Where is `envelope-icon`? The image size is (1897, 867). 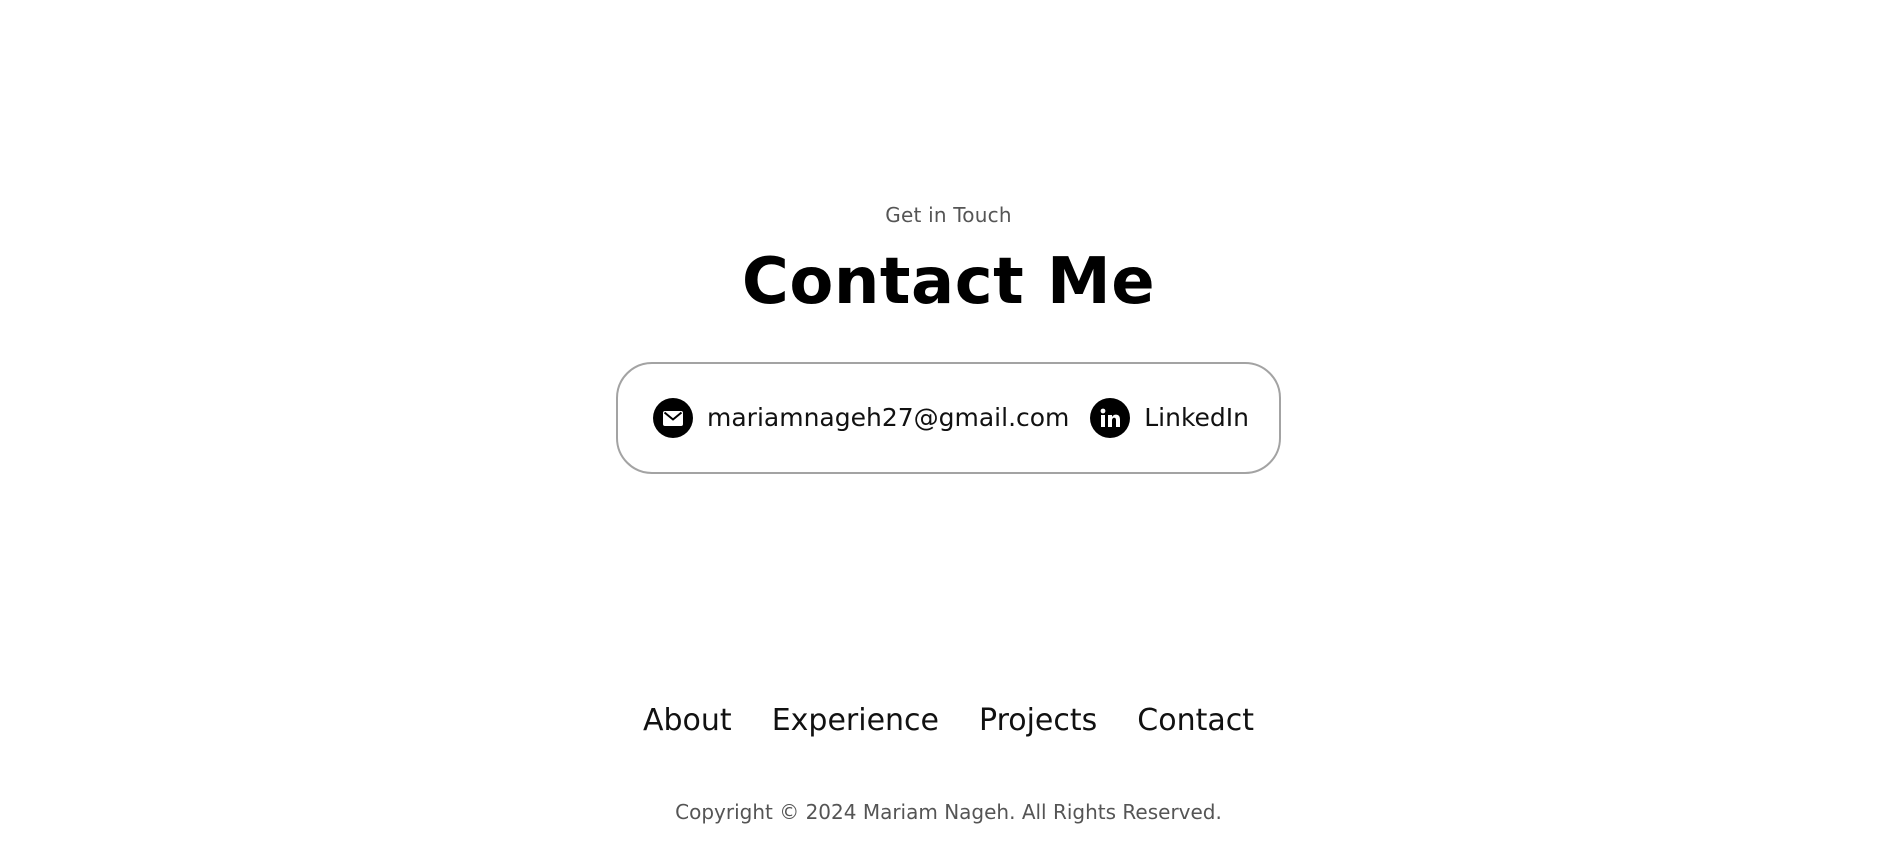
envelope-icon is located at coordinates (673, 418).